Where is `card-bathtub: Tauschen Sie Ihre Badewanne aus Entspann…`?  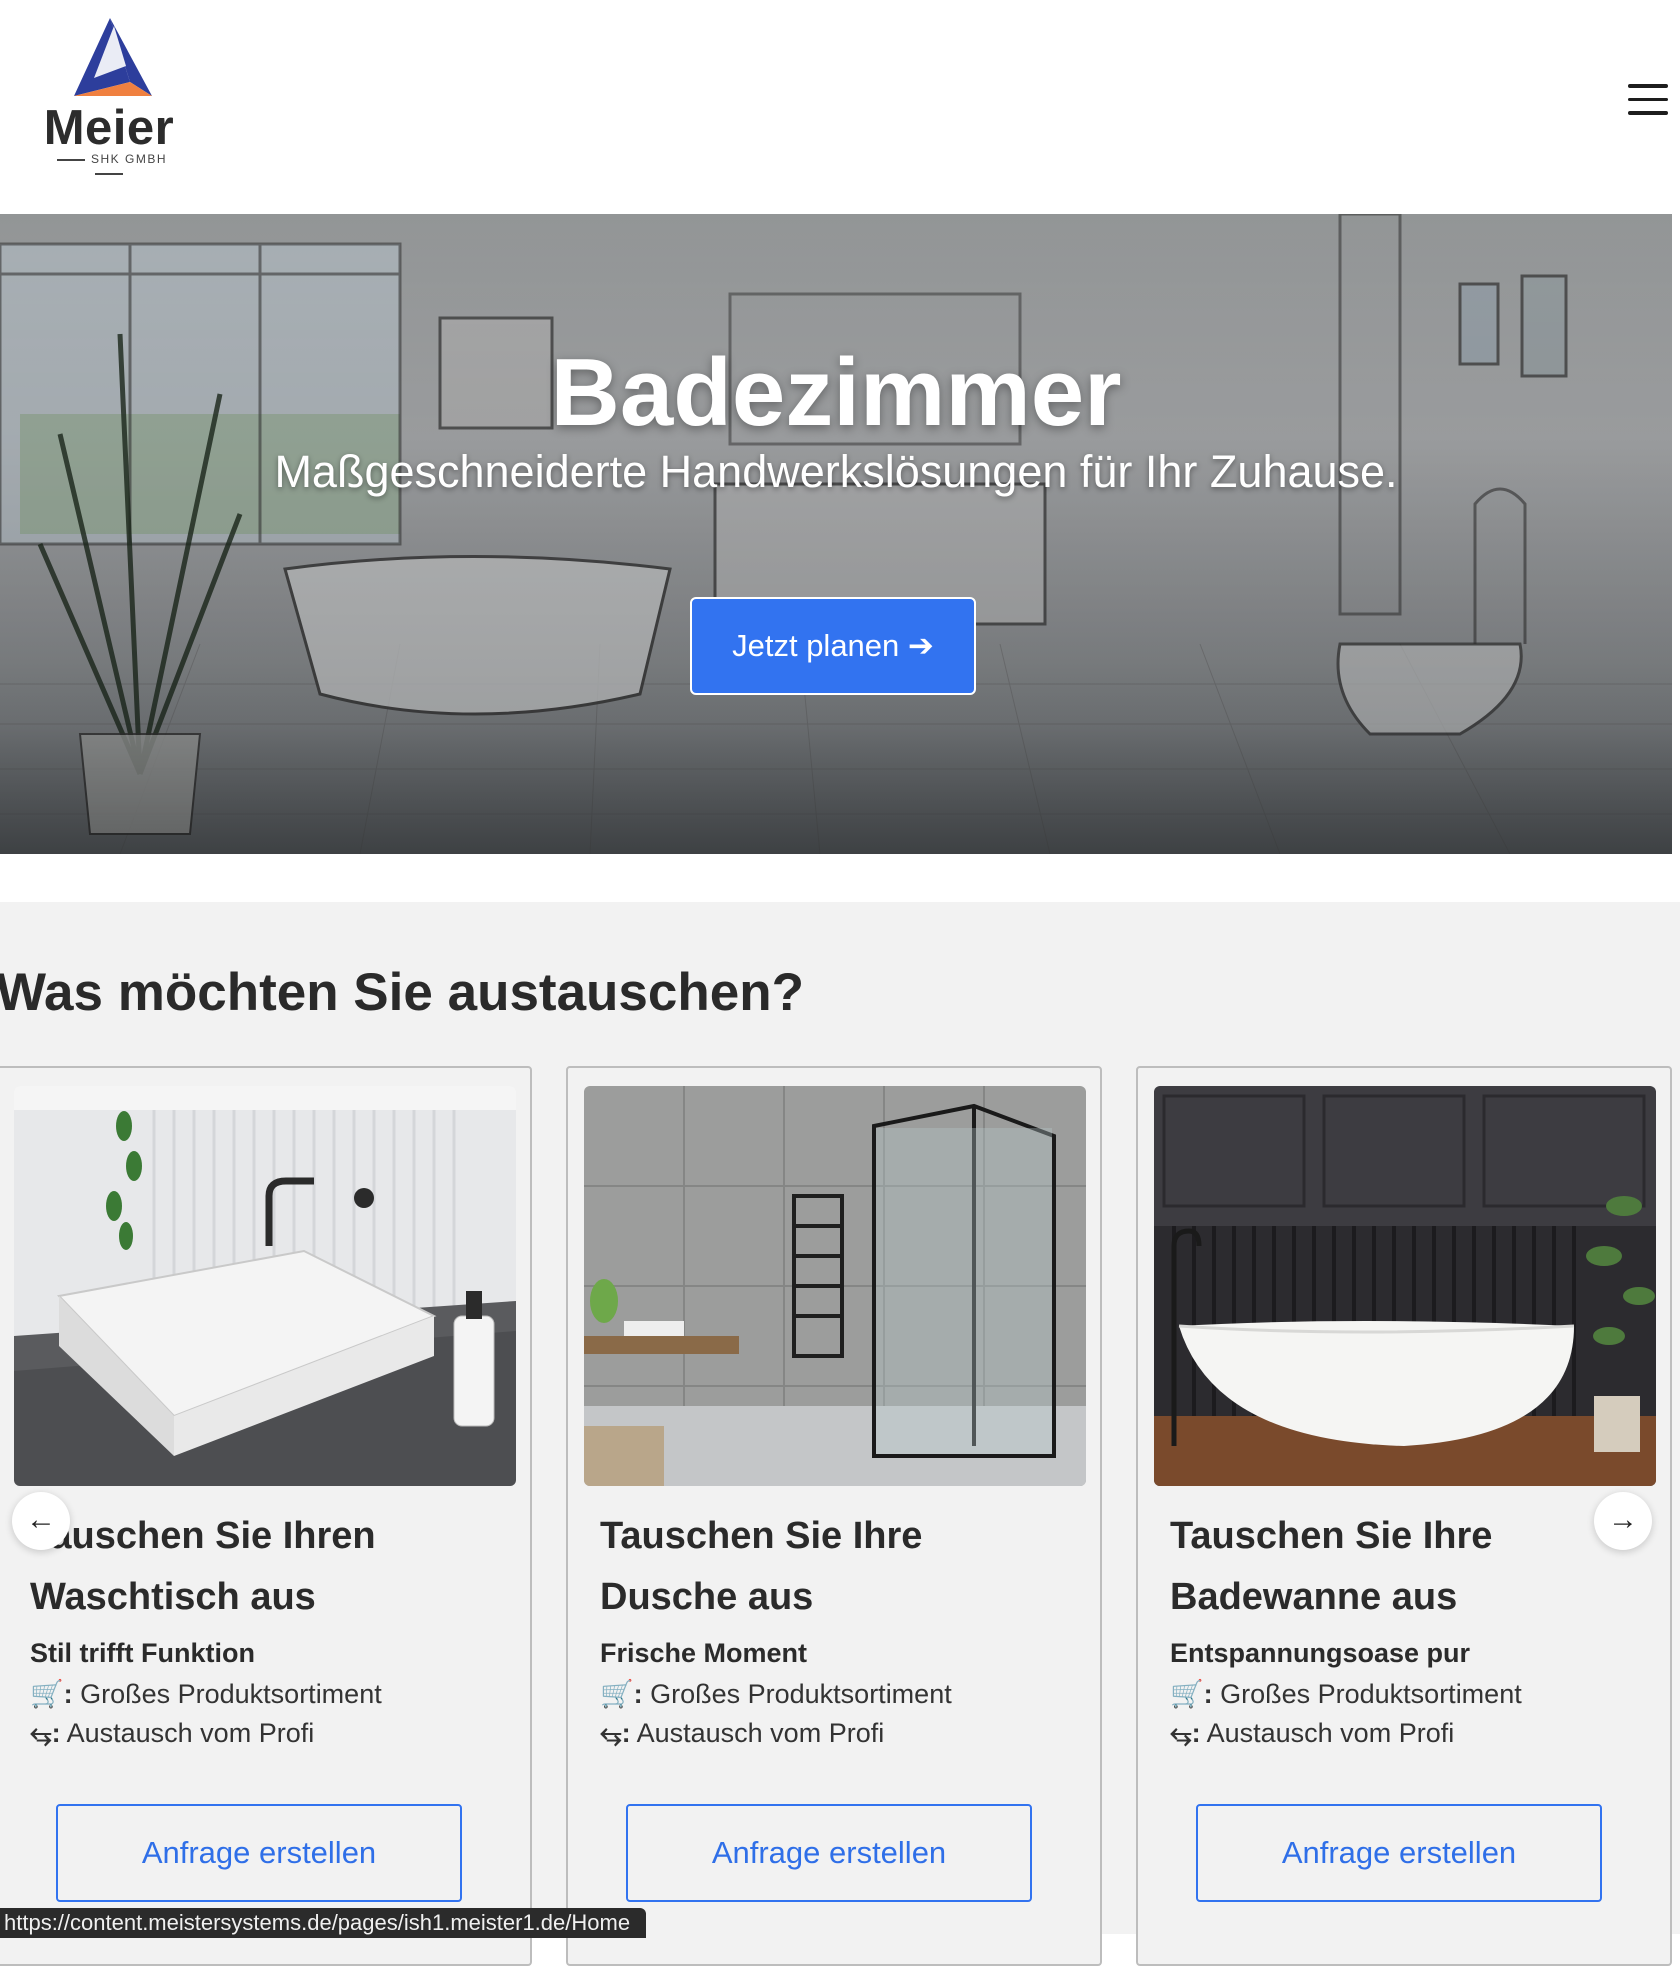
card-bathtub: Tauschen Sie Ihre Badewanne aus Entspann… is located at coordinates (1404, 1516).